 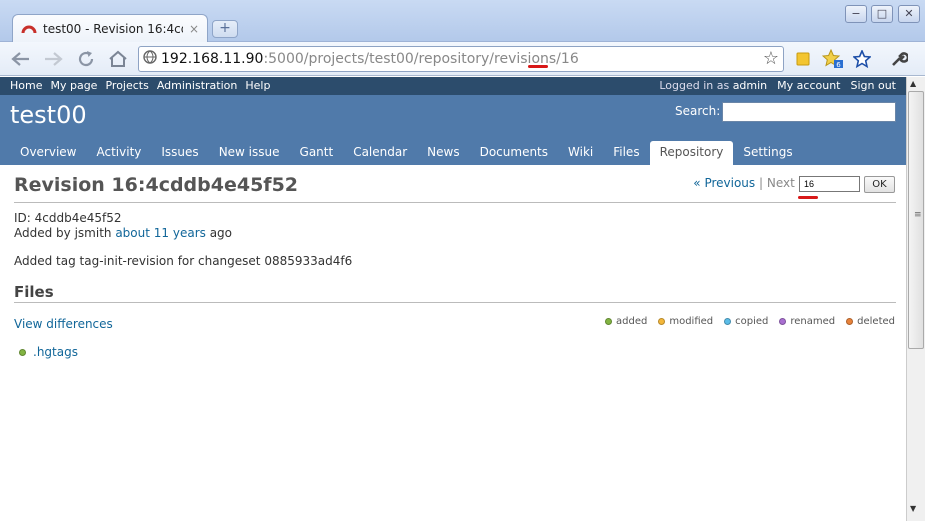 What do you see at coordinates (514, 153) in the screenshot?
I see `tab-documents: Documents` at bounding box center [514, 153].